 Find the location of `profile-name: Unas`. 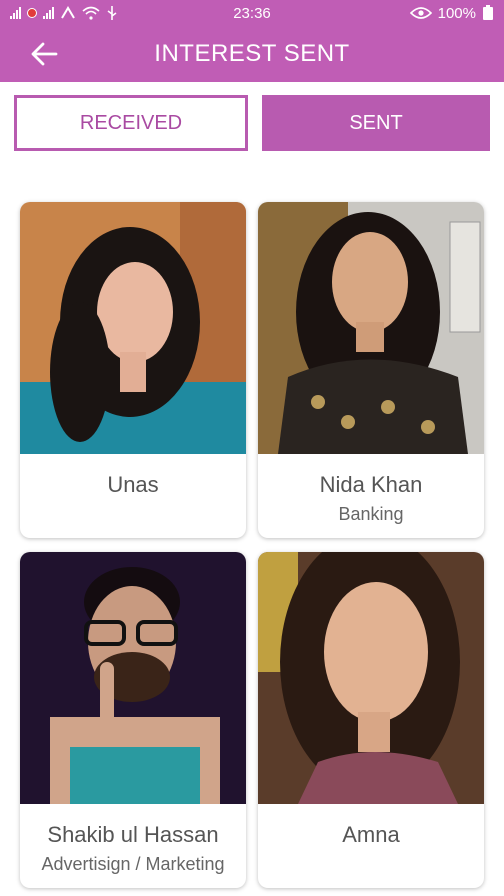

profile-name: Unas is located at coordinates (133, 484).